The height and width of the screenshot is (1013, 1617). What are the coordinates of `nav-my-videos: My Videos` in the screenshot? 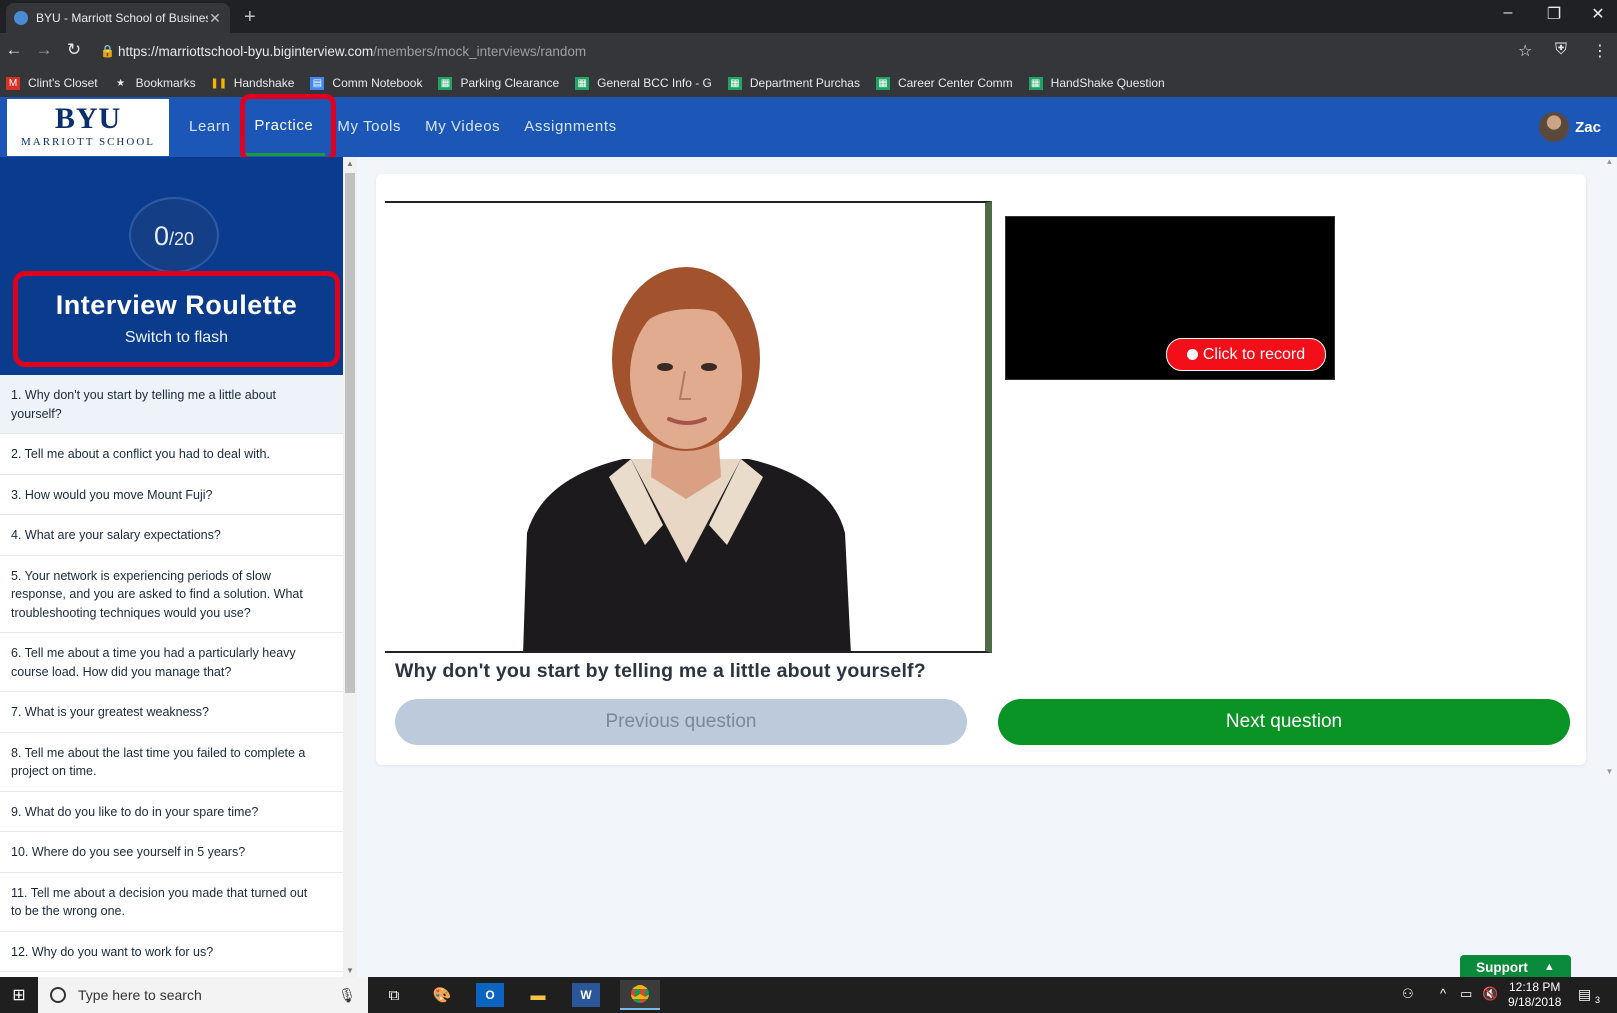 It's located at (462, 127).